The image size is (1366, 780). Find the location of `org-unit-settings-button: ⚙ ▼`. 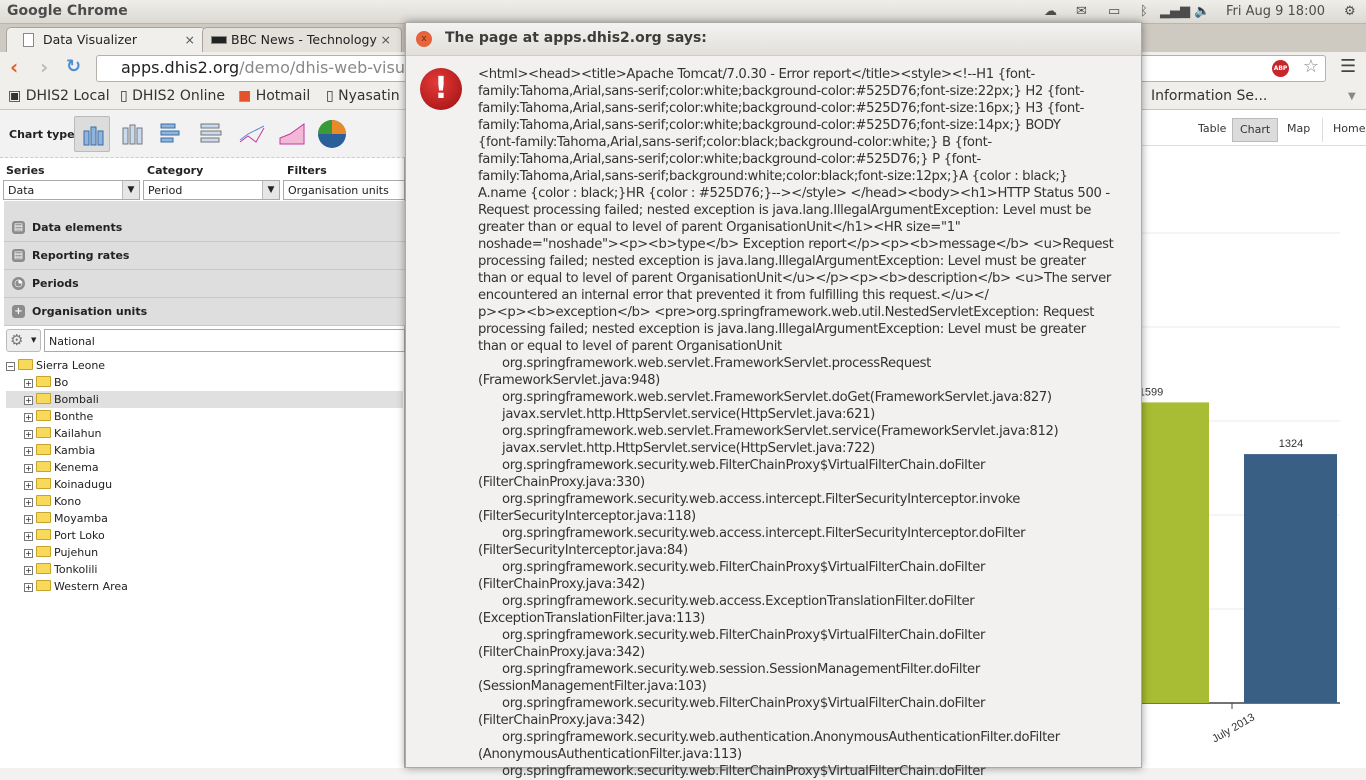

org-unit-settings-button: ⚙ ▼ is located at coordinates (23, 340).